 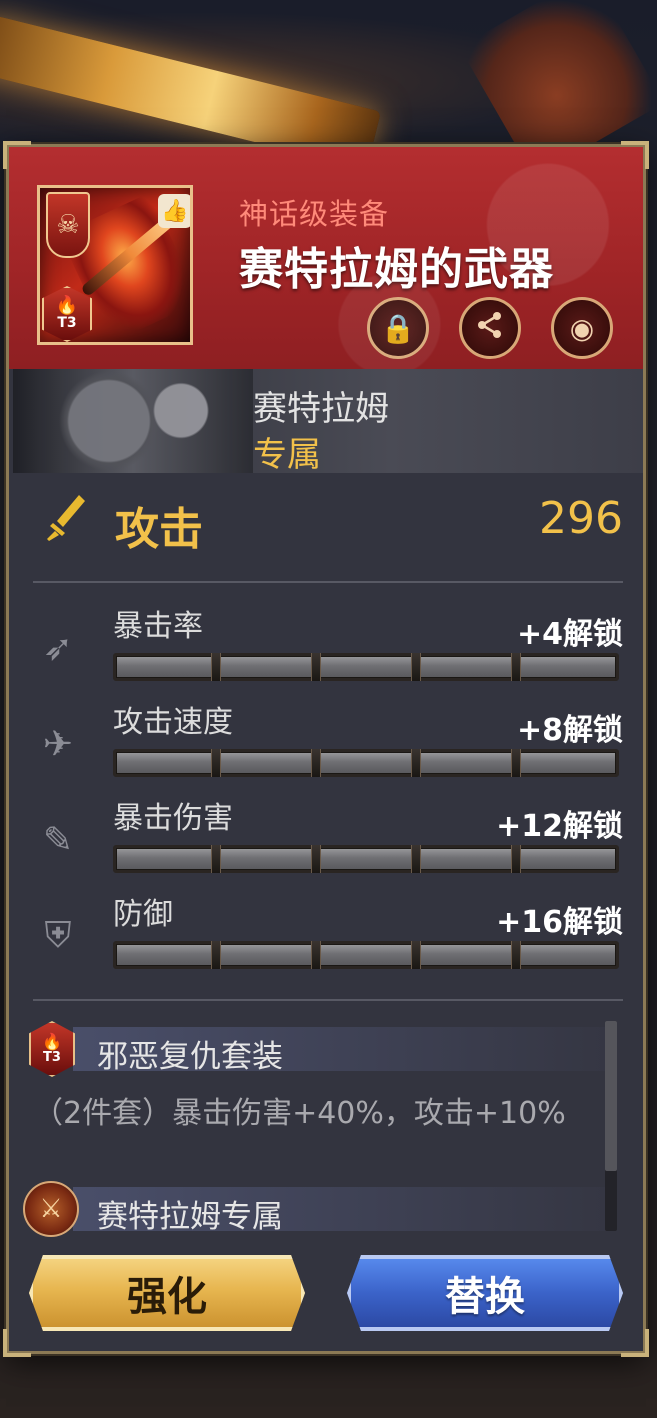 I want to click on item-art, so click(x=124, y=267).